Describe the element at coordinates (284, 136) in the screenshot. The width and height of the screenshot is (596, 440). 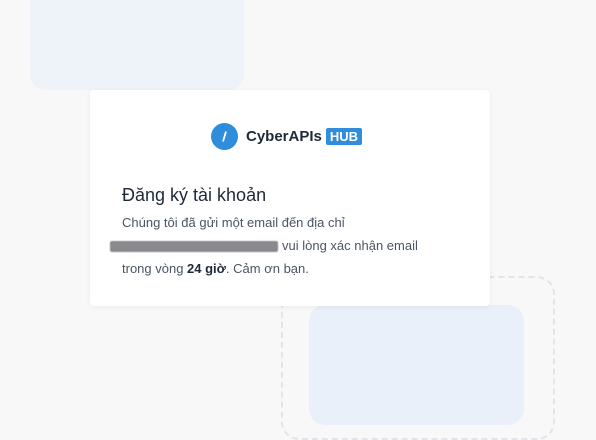
I see `brand-name: CyberAPIs` at that location.